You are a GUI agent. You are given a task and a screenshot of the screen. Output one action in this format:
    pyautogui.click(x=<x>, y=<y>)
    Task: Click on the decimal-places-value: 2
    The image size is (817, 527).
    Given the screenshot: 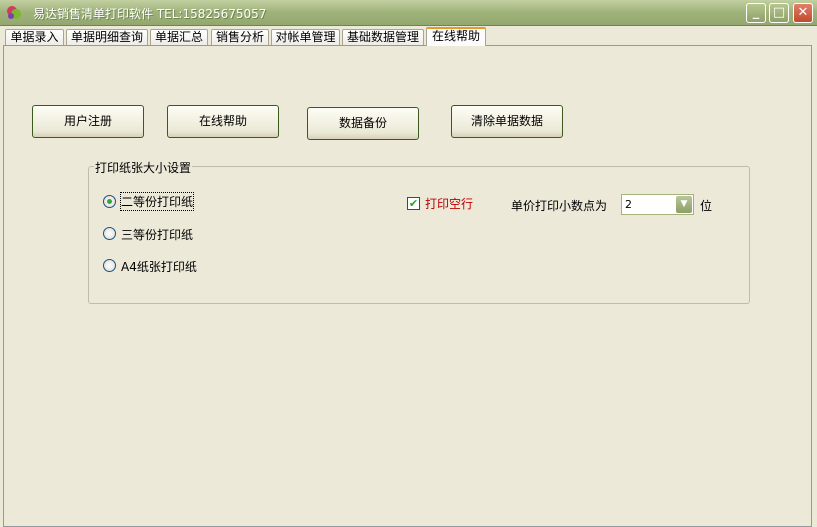 What is the action you would take?
    pyautogui.click(x=628, y=204)
    